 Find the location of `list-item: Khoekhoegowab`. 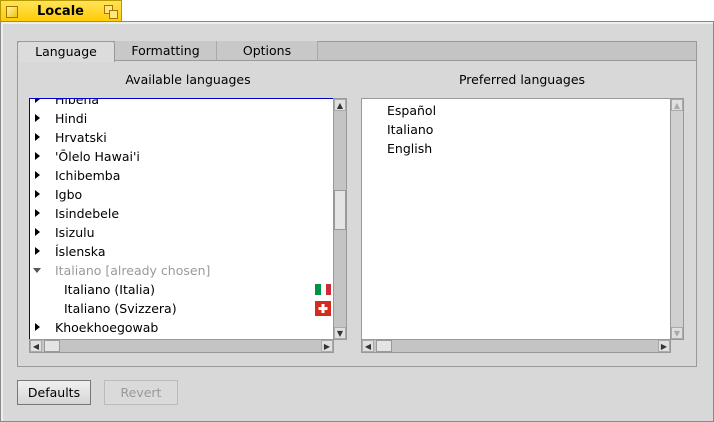

list-item: Khoekhoegowab is located at coordinates (181, 327).